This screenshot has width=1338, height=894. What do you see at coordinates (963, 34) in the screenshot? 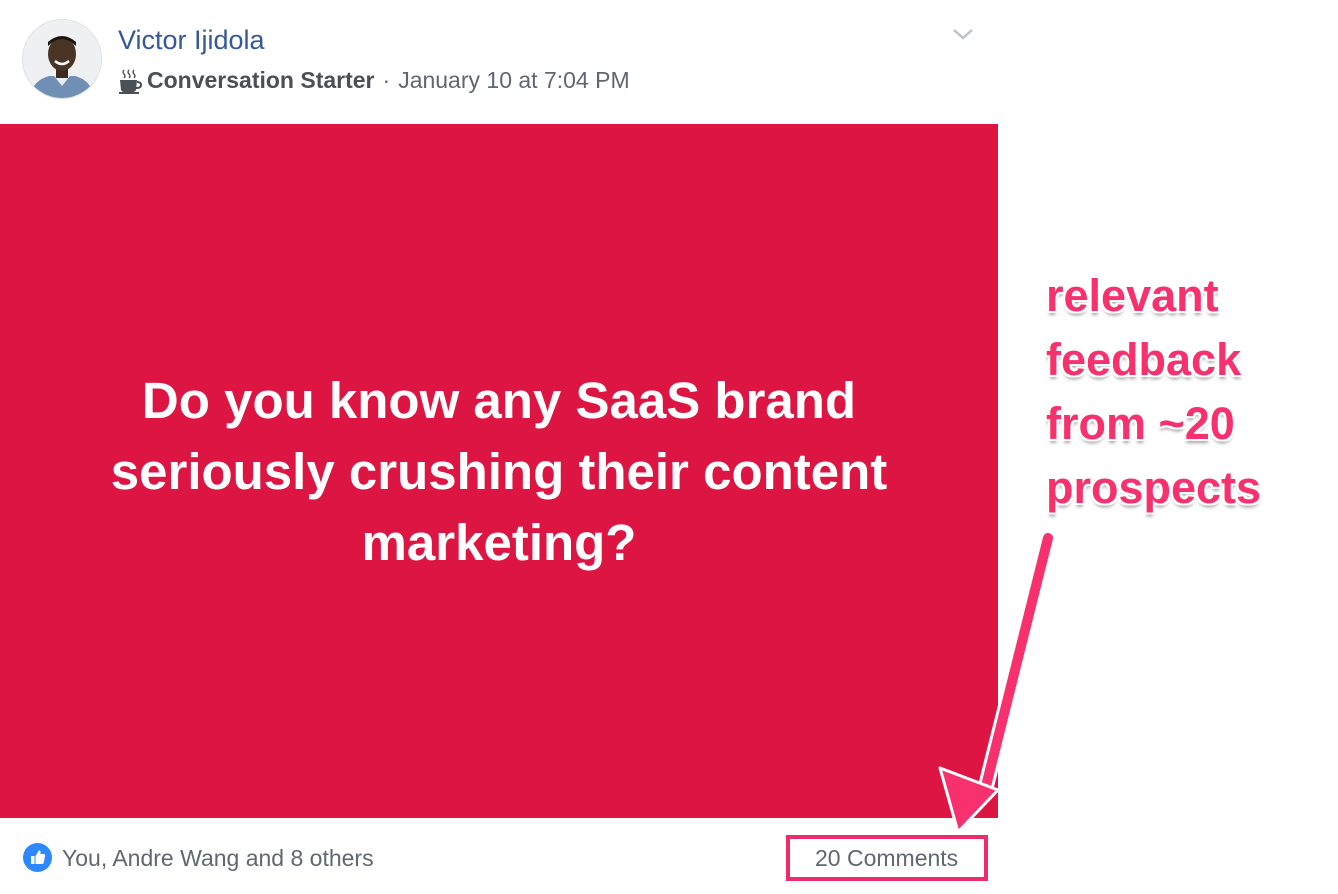
I see `chevron-down-icon` at bounding box center [963, 34].